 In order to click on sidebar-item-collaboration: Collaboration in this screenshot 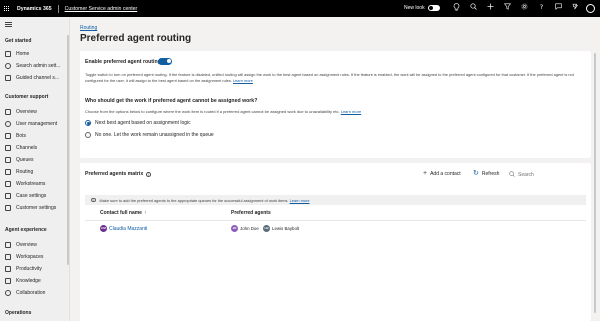, I will do `click(33, 292)`.